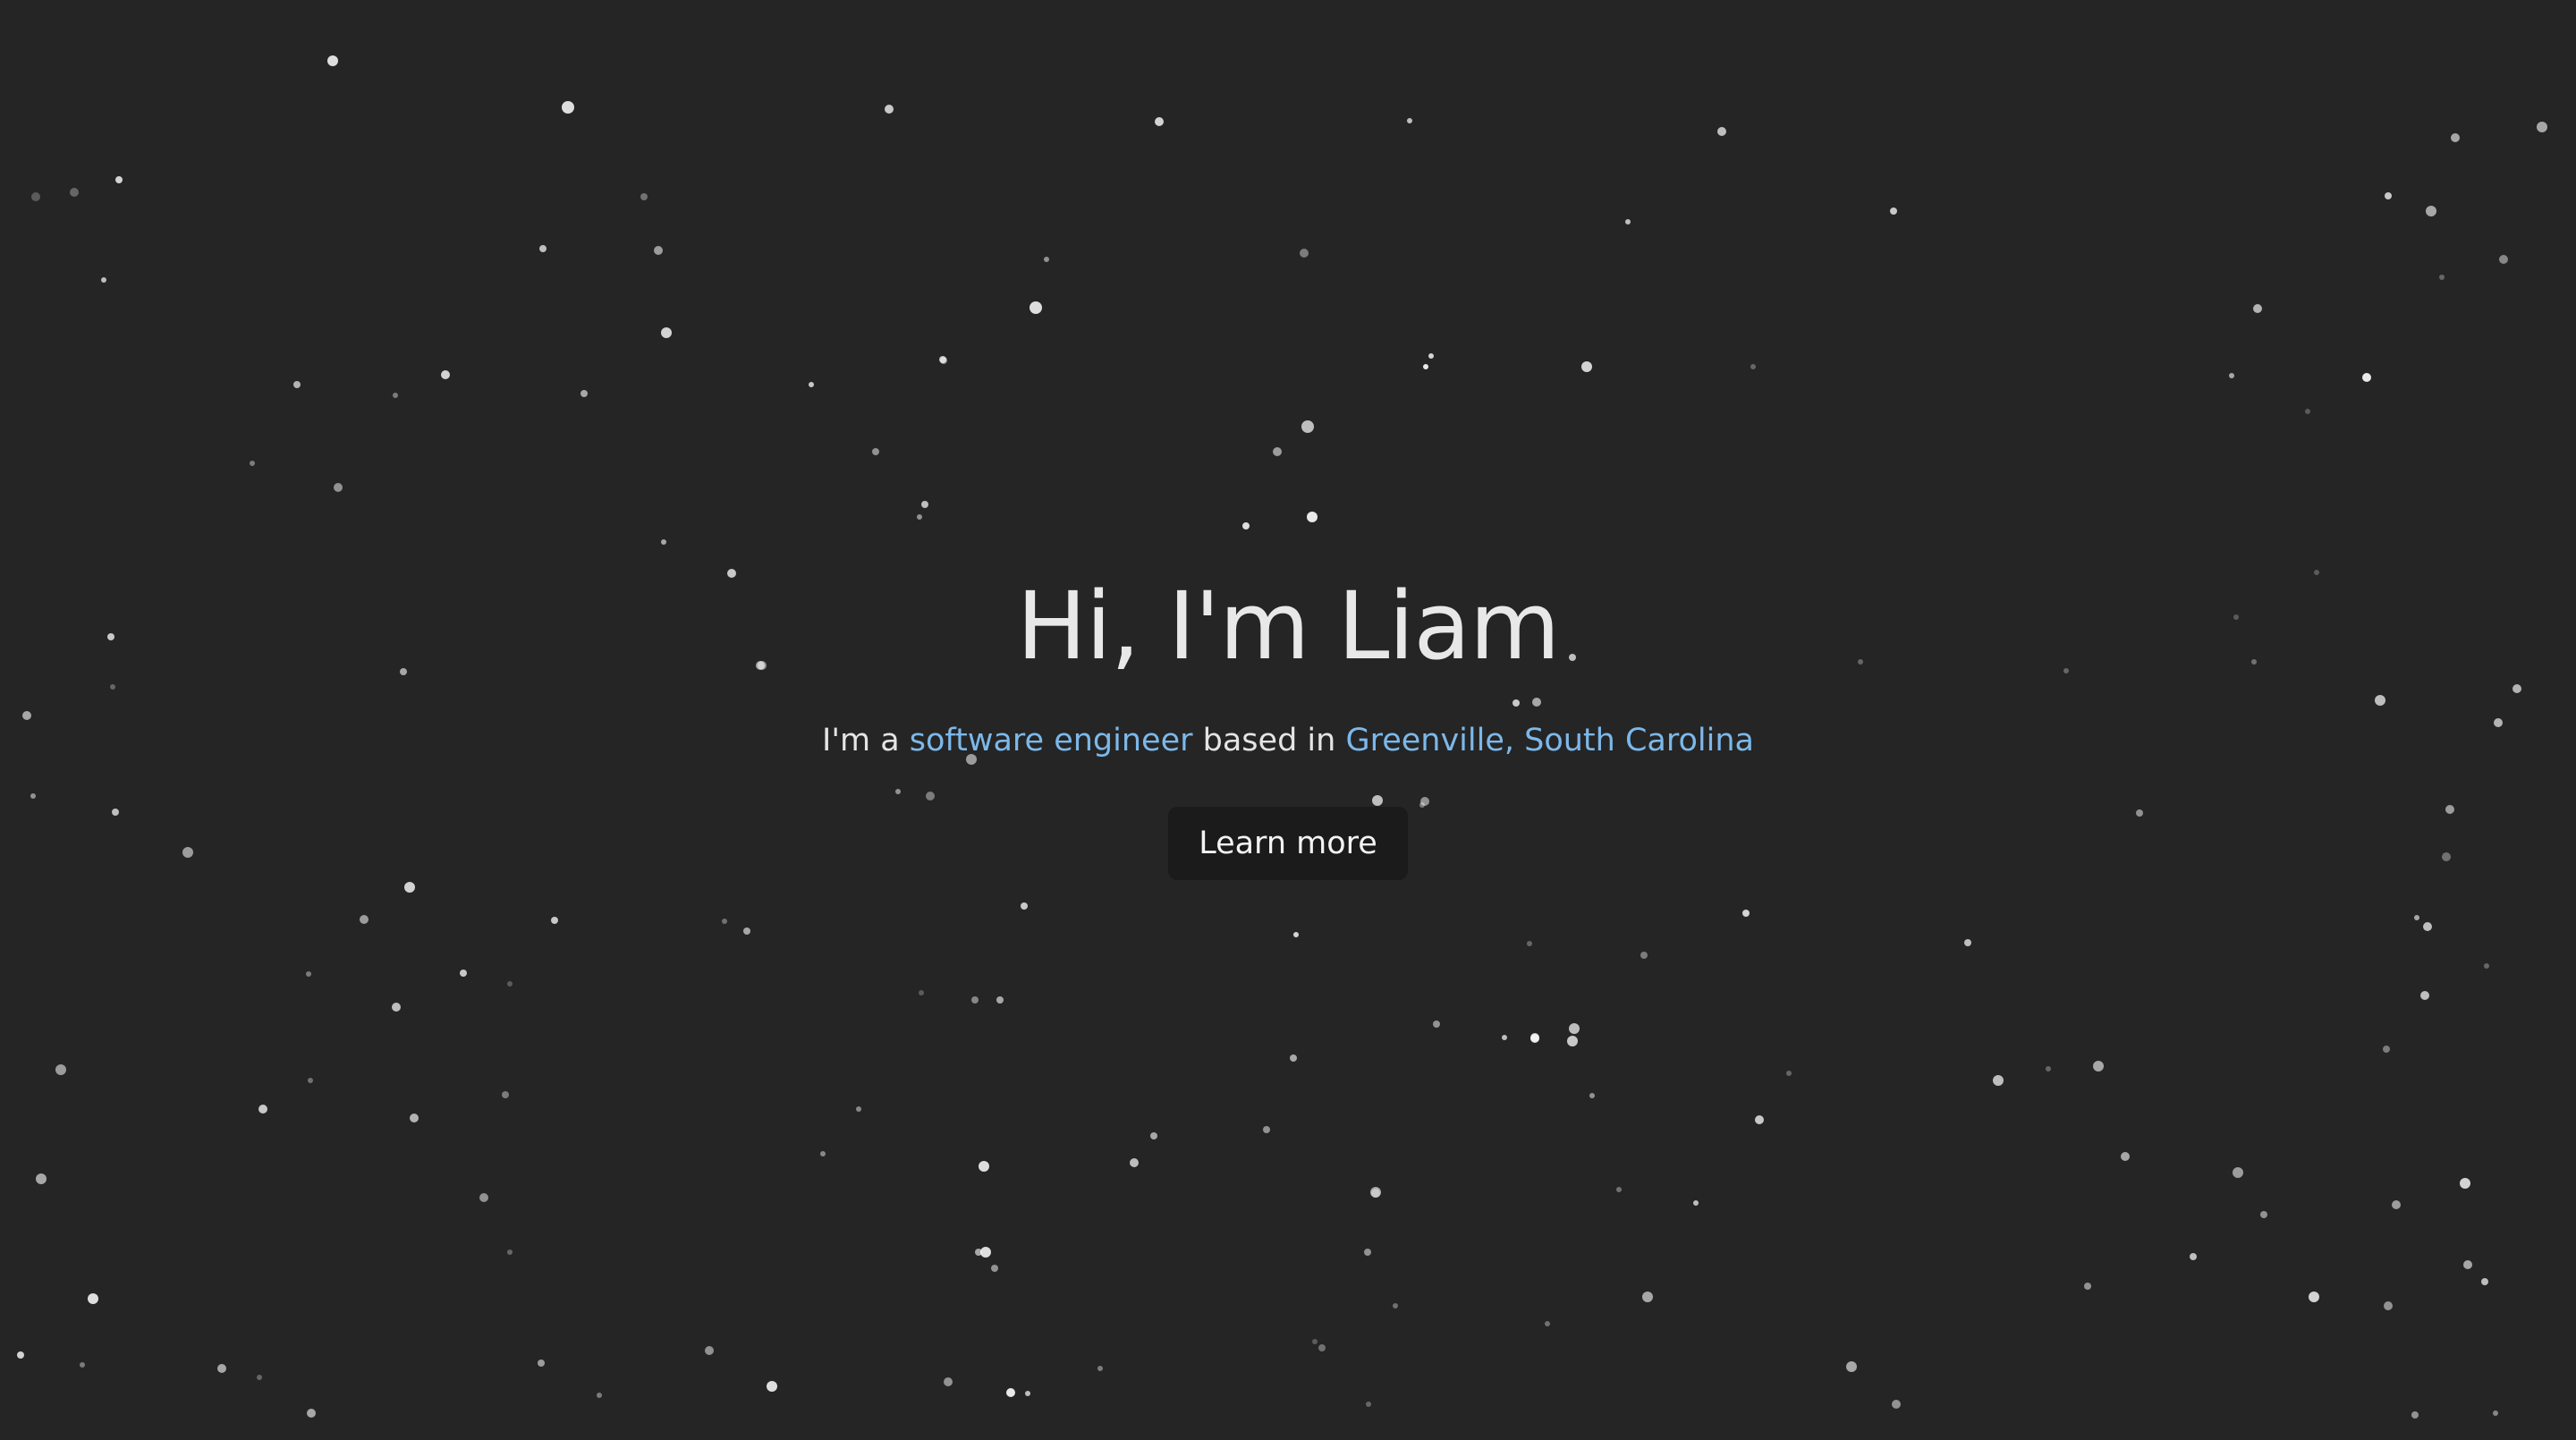  I want to click on subtitle-middle: based in, so click(1269, 740).